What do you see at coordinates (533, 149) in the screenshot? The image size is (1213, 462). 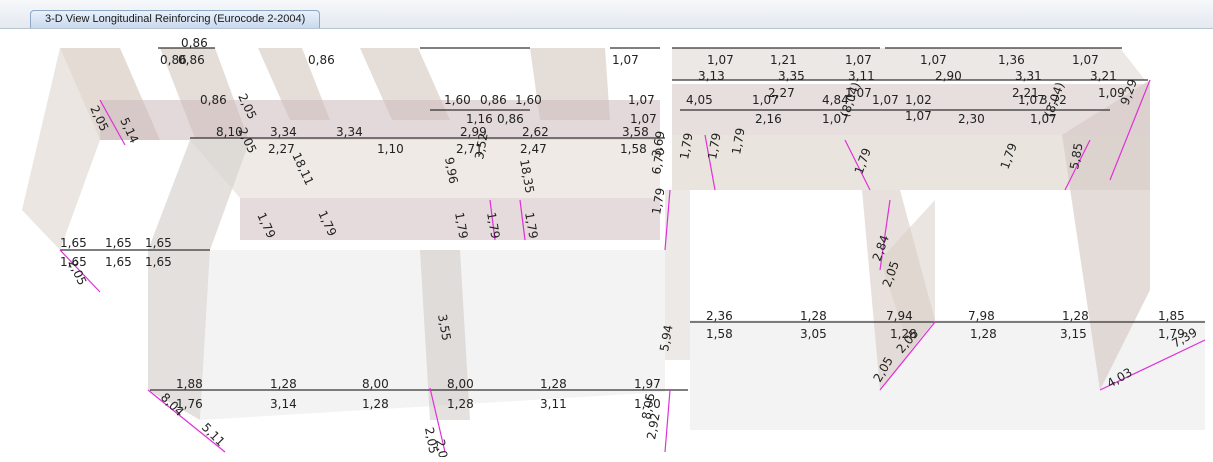 I see `reinforcing-value-label: 2,47` at bounding box center [533, 149].